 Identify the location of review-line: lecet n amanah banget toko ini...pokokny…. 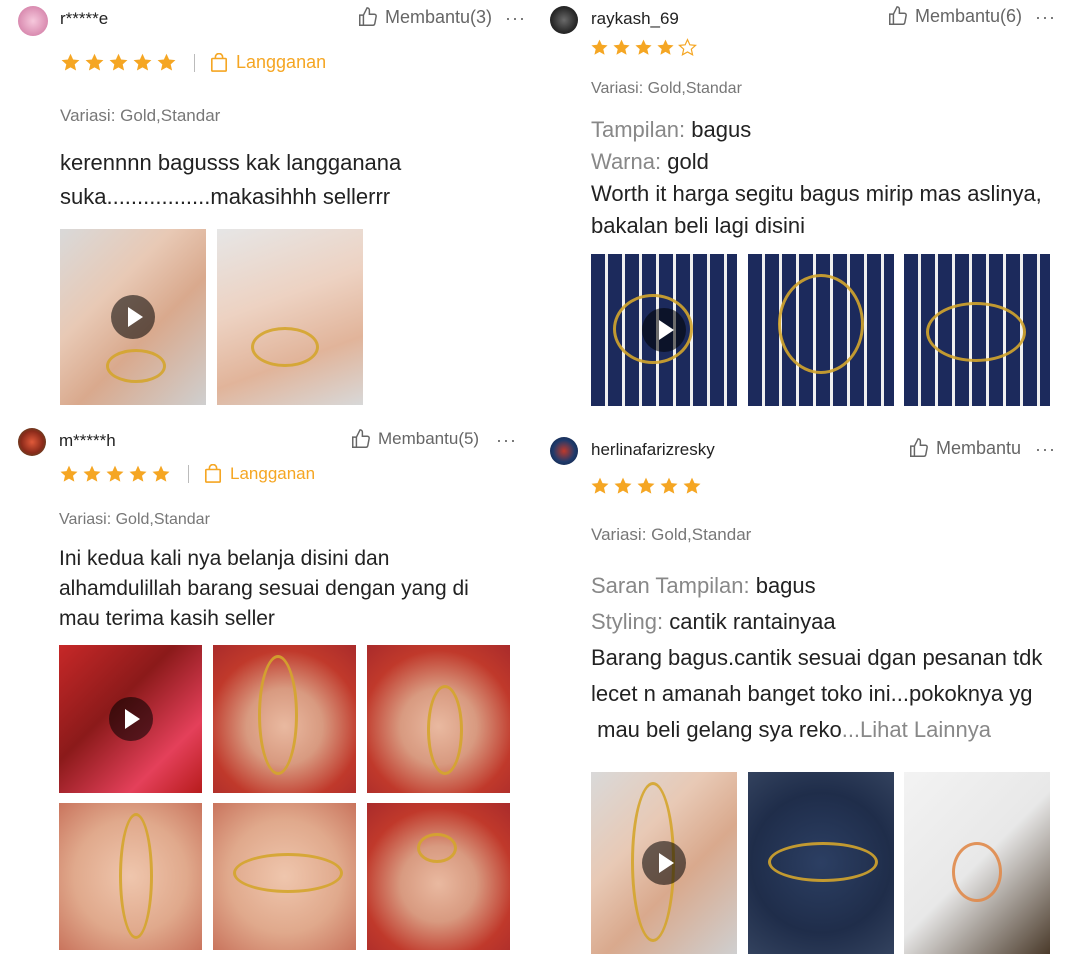
(812, 693).